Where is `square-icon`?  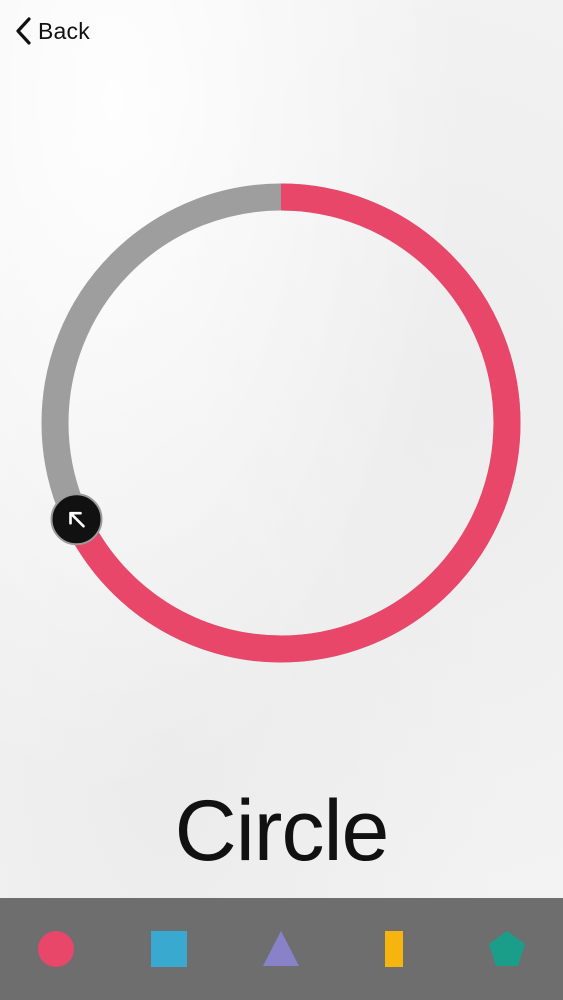 square-icon is located at coordinates (168, 949).